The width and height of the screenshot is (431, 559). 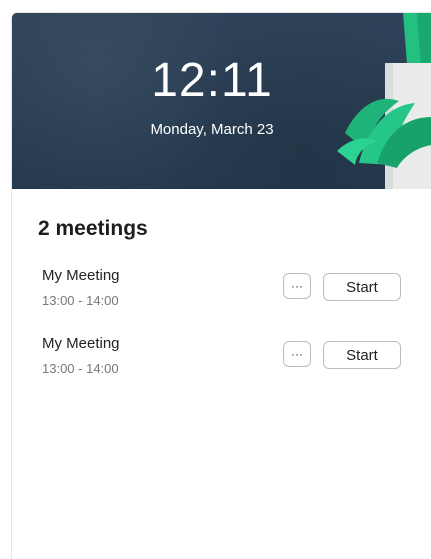 I want to click on meeting-count-heading: 2 meetings, so click(x=93, y=228).